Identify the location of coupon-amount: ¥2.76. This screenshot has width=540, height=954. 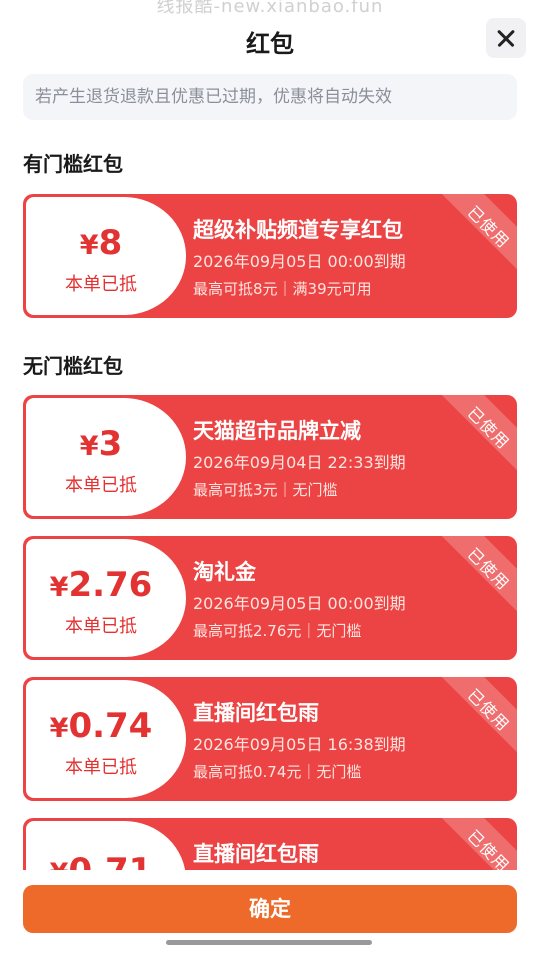
(101, 585).